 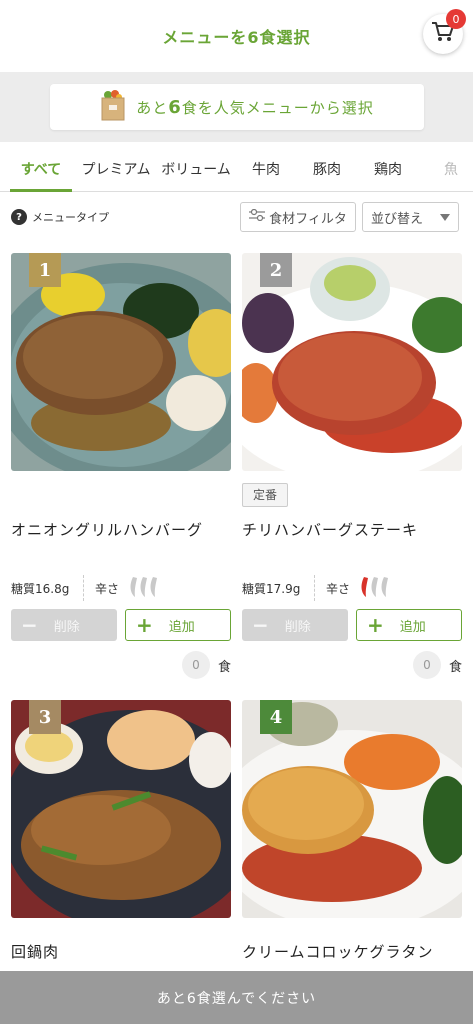 I want to click on tab-beef: 牛肉, so click(x=266, y=171).